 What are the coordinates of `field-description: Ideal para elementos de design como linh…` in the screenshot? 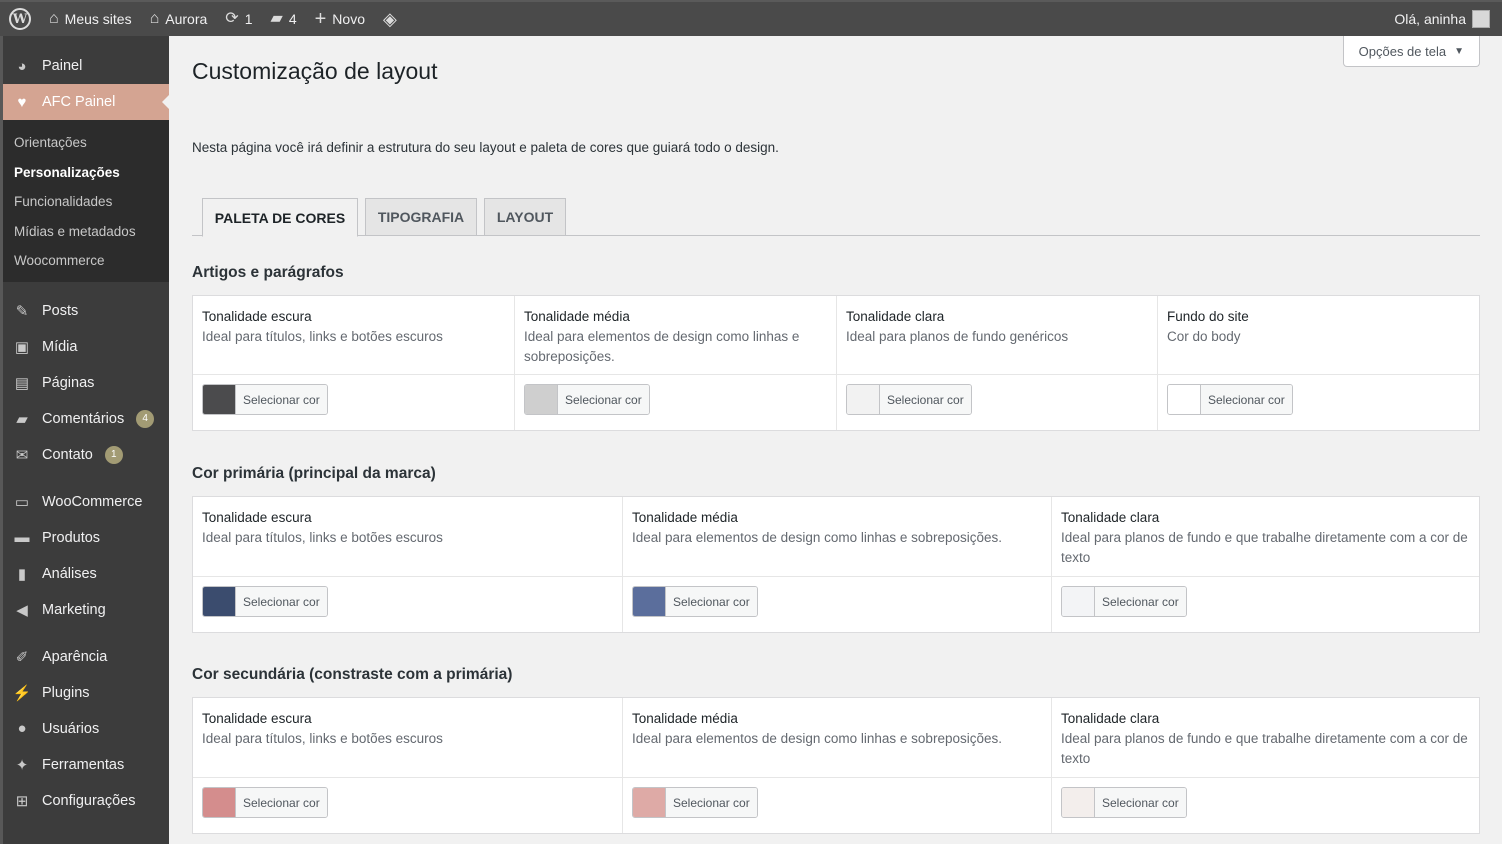 It's located at (662, 346).